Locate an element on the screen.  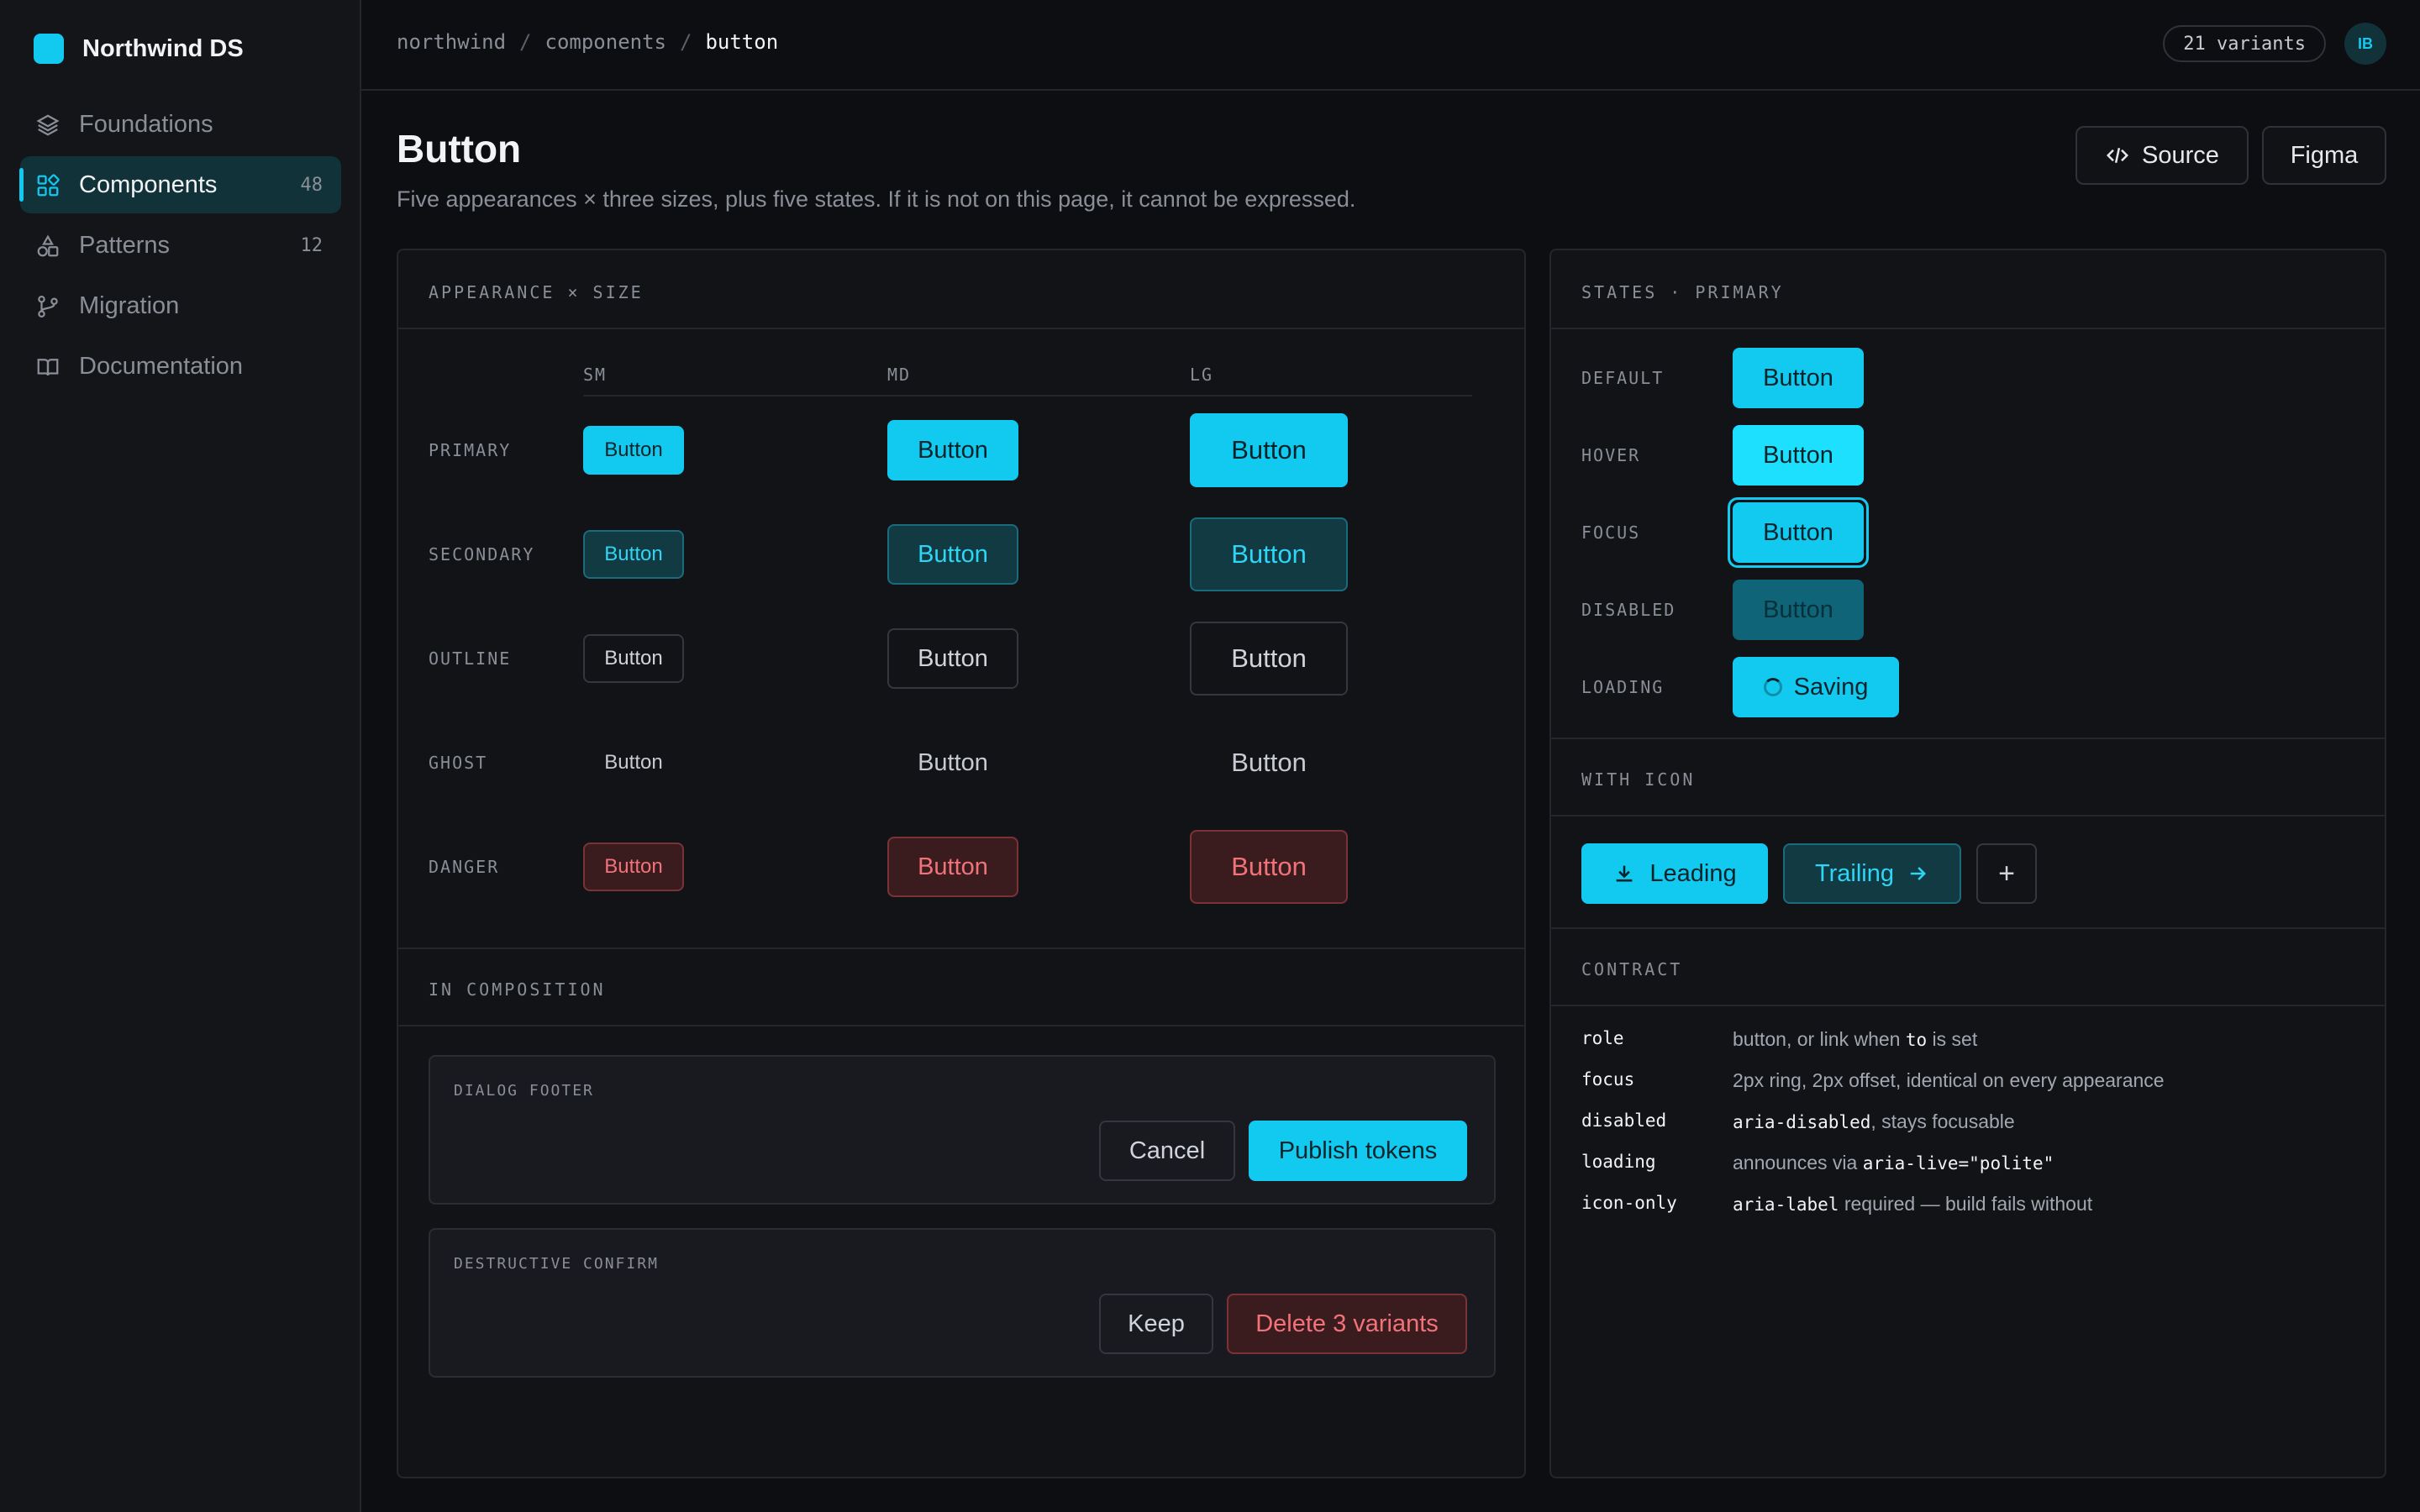
sidebar-item-label: Documentation is located at coordinates (161, 366).